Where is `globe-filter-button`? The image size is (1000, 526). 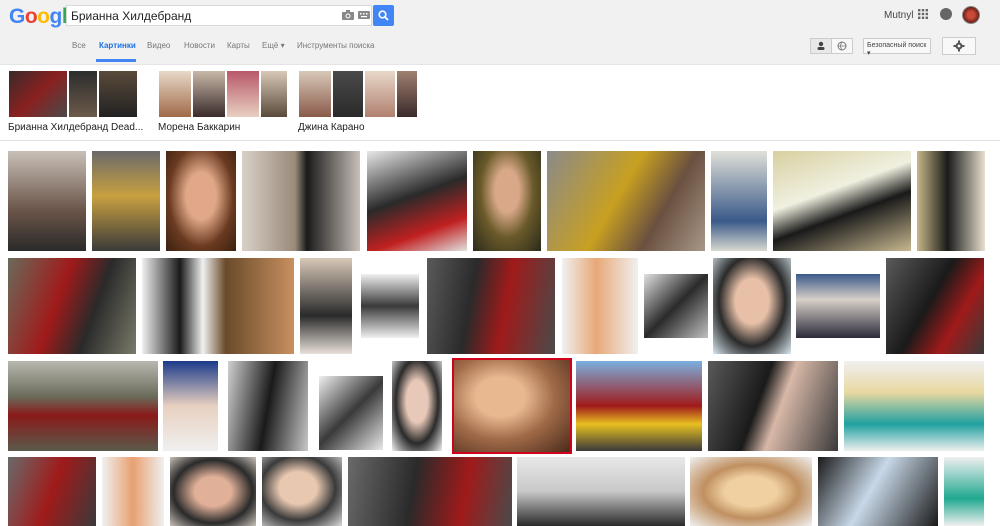
globe-filter-button is located at coordinates (842, 46).